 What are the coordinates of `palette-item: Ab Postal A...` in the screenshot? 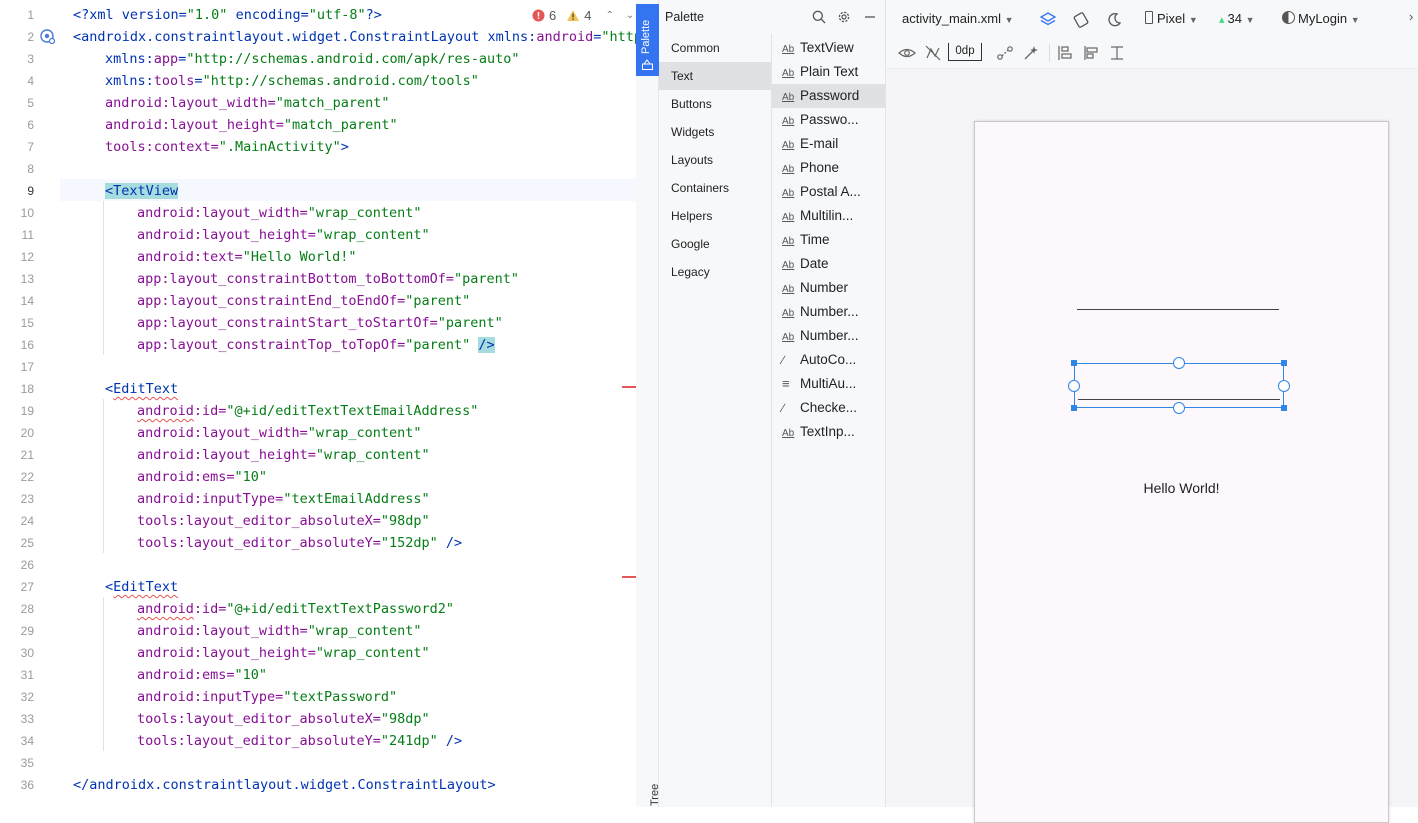 It's located at (828, 192).